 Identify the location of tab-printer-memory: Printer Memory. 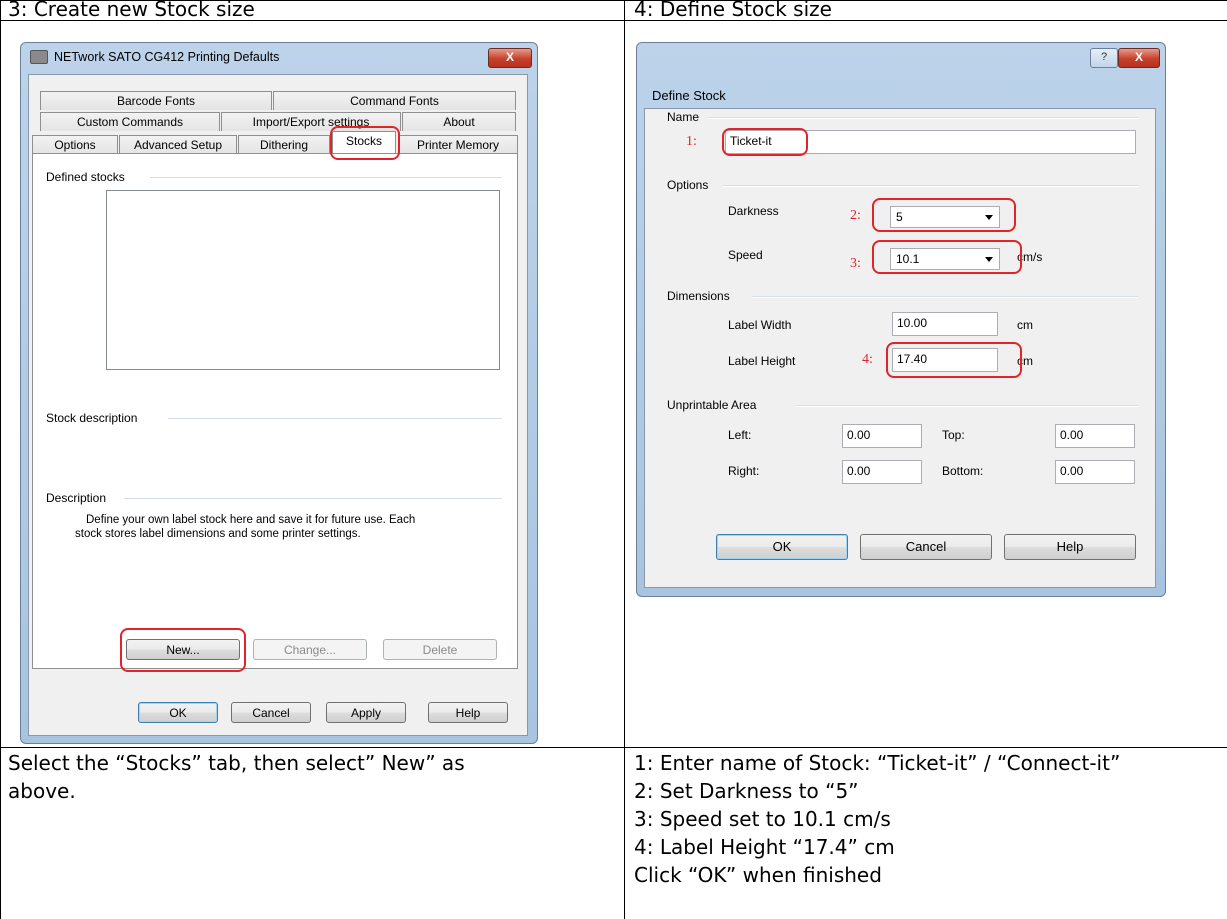
(458, 144).